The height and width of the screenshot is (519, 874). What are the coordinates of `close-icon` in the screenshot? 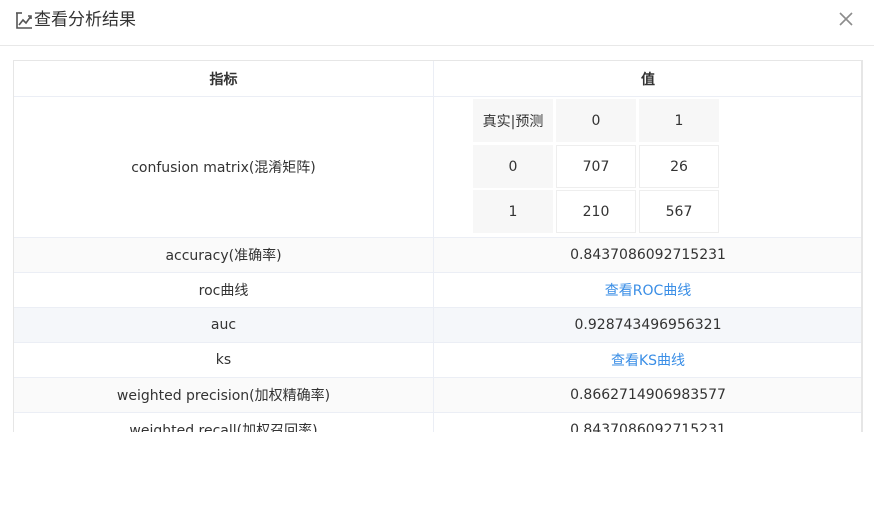 It's located at (846, 19).